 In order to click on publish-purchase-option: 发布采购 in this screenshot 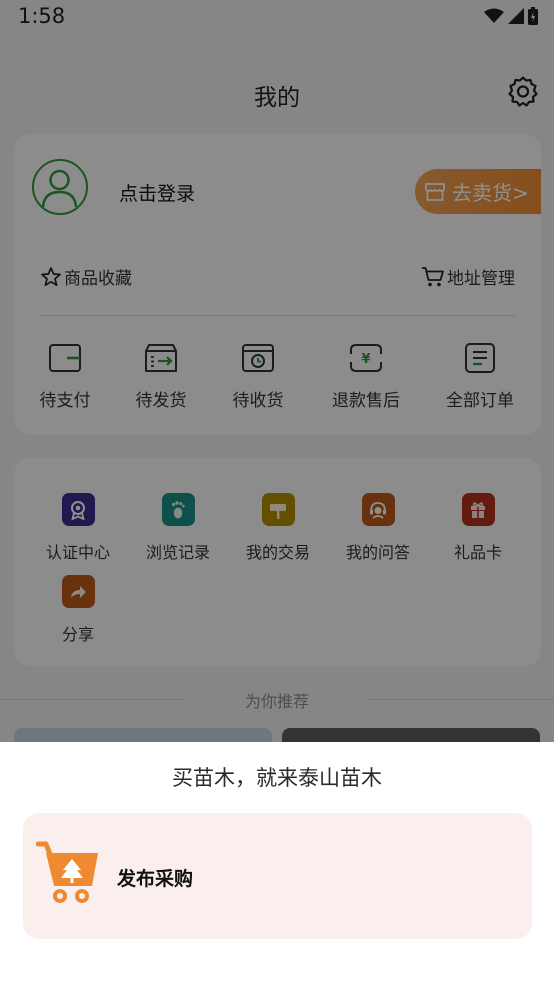, I will do `click(277, 876)`.